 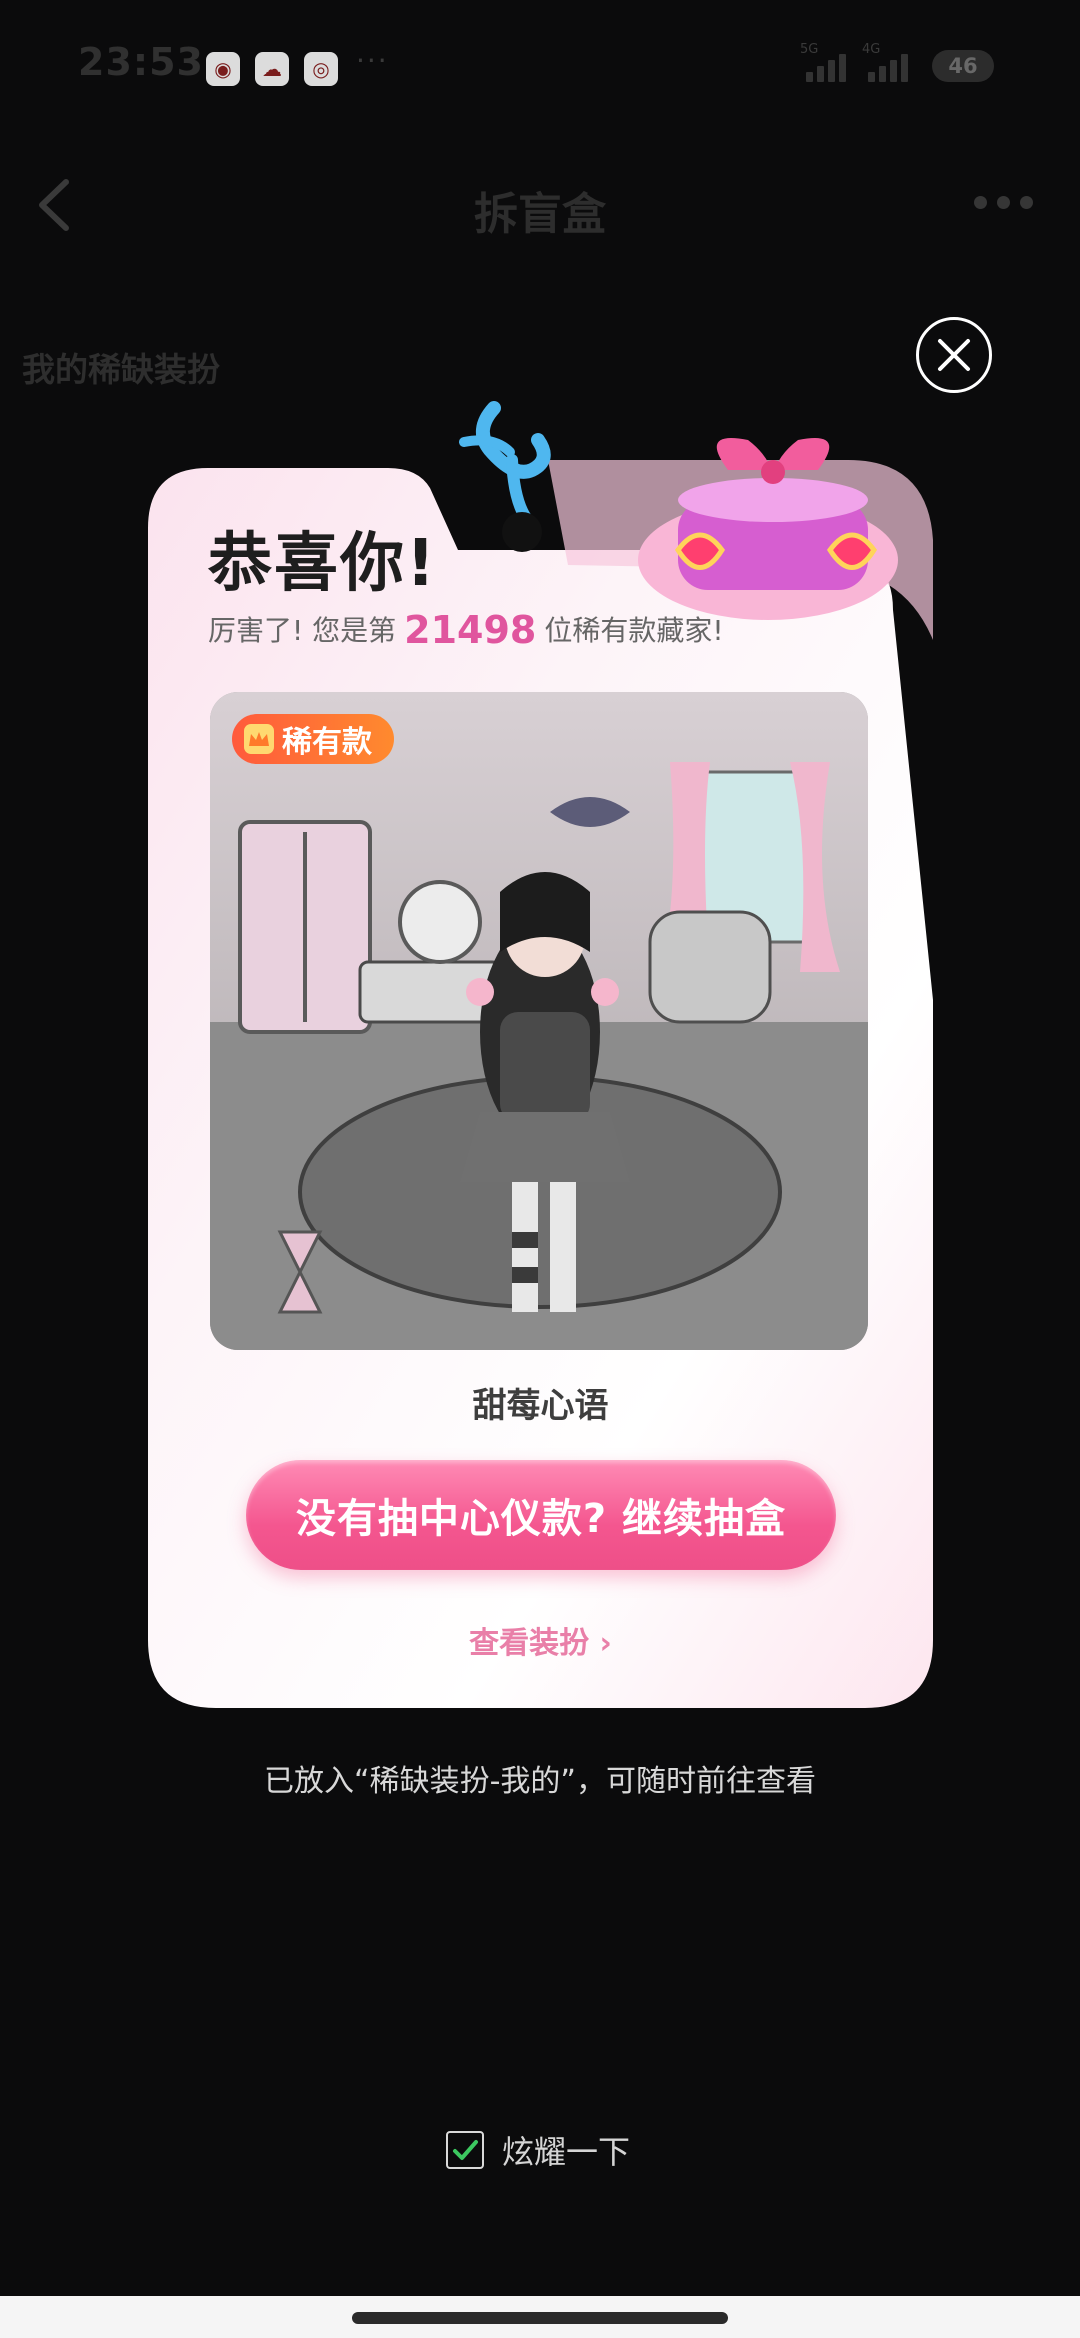 I want to click on crown-icon, so click(x=259, y=739).